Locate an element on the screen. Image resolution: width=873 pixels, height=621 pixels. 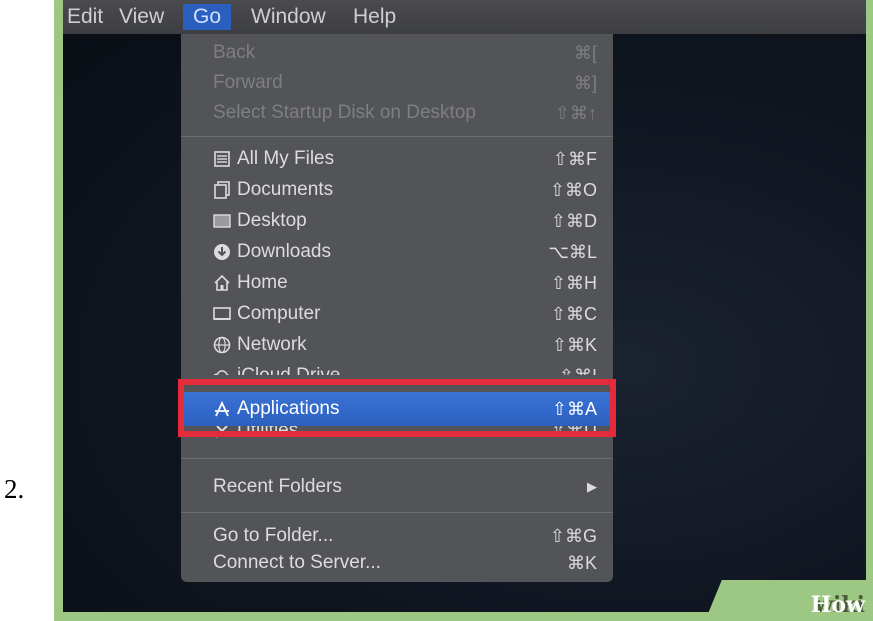
menu-item-go-to-folder: Go to Folder... ⇧⌘G is located at coordinates (397, 536).